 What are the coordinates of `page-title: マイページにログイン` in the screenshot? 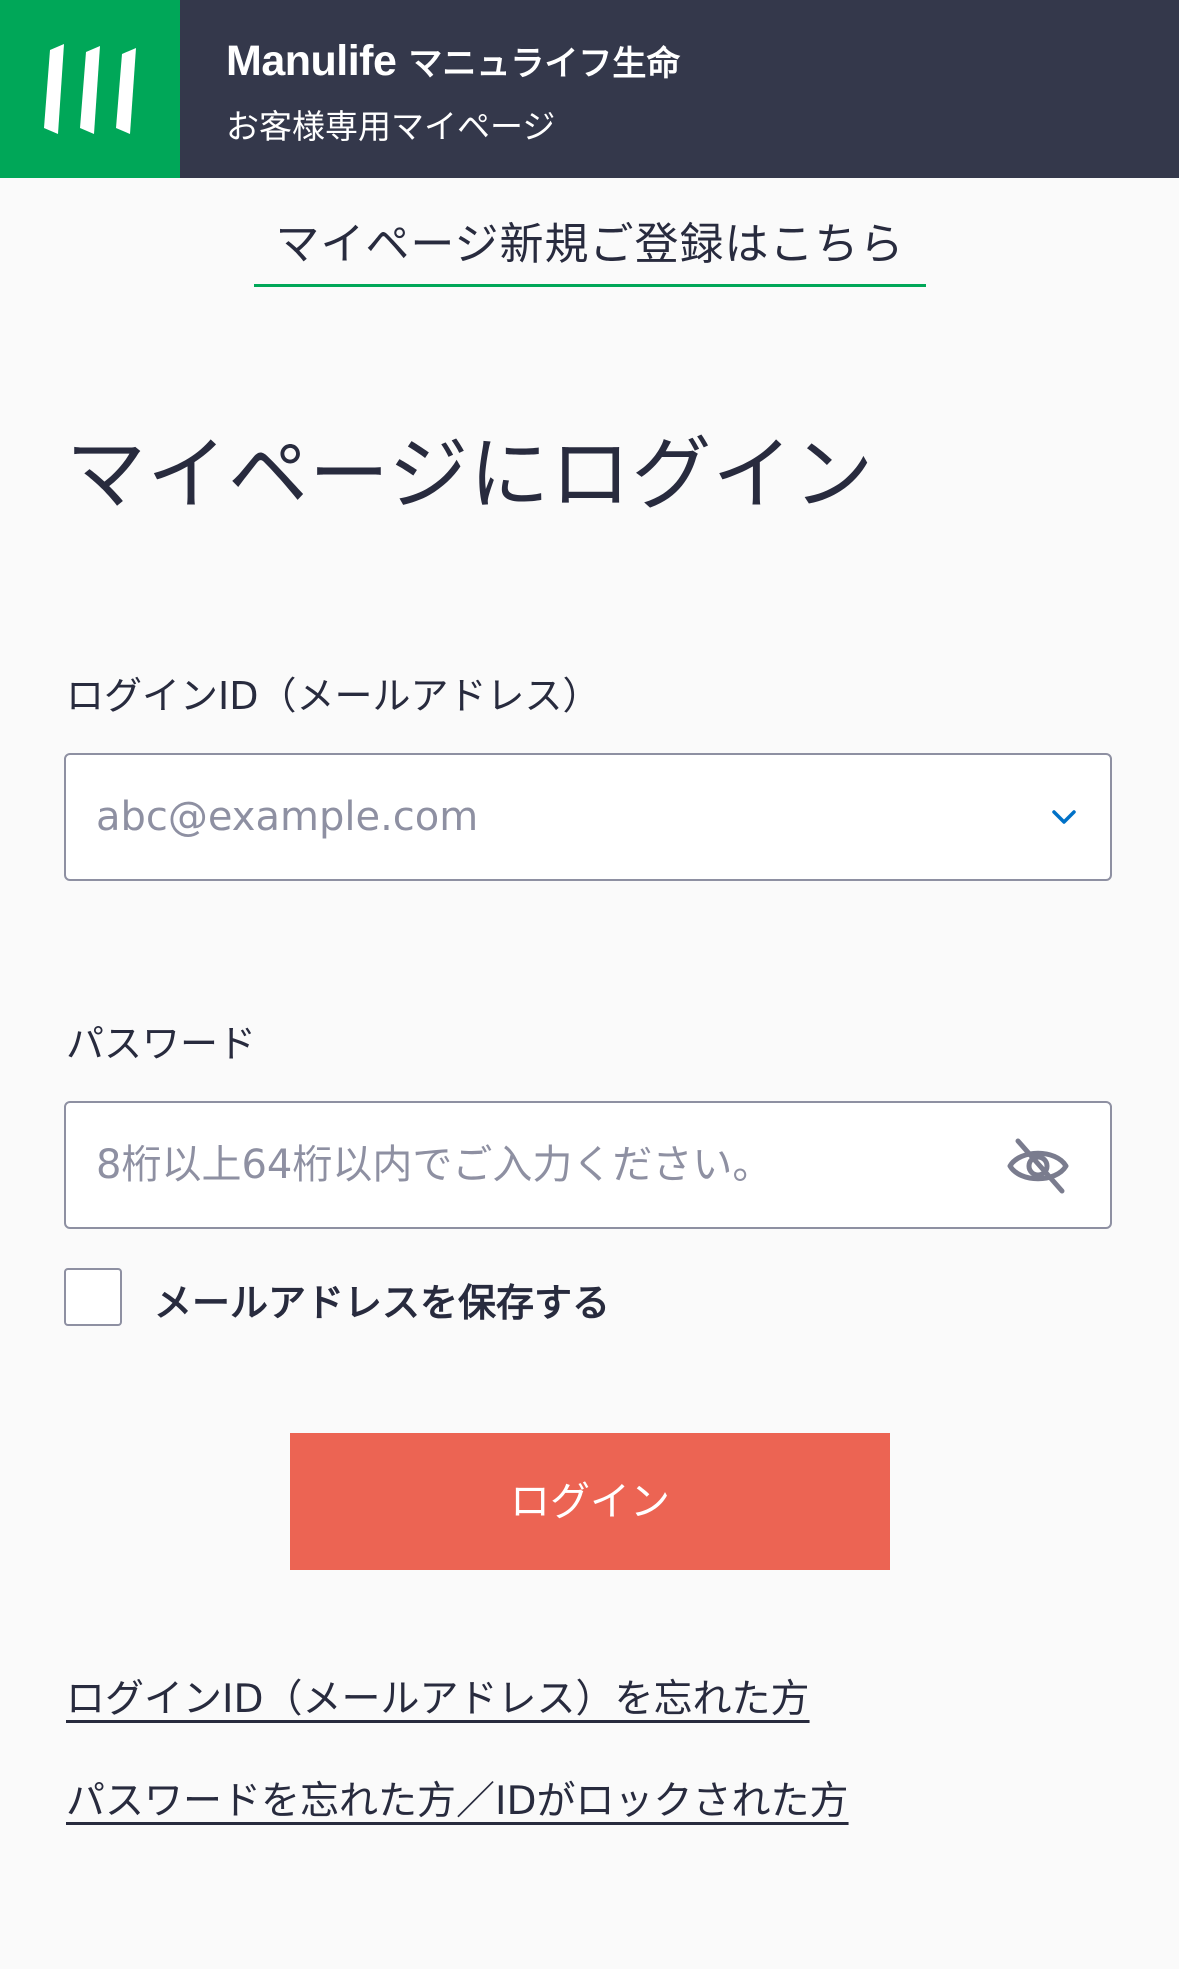 It's located at (470, 474).